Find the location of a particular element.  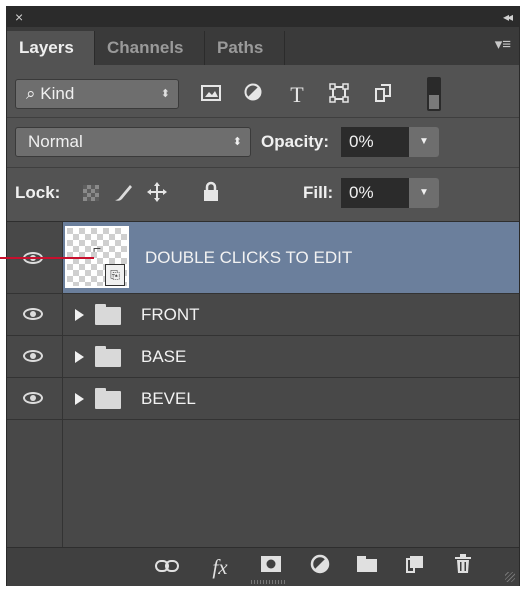

panel-resize-handle is located at coordinates (510, 577).